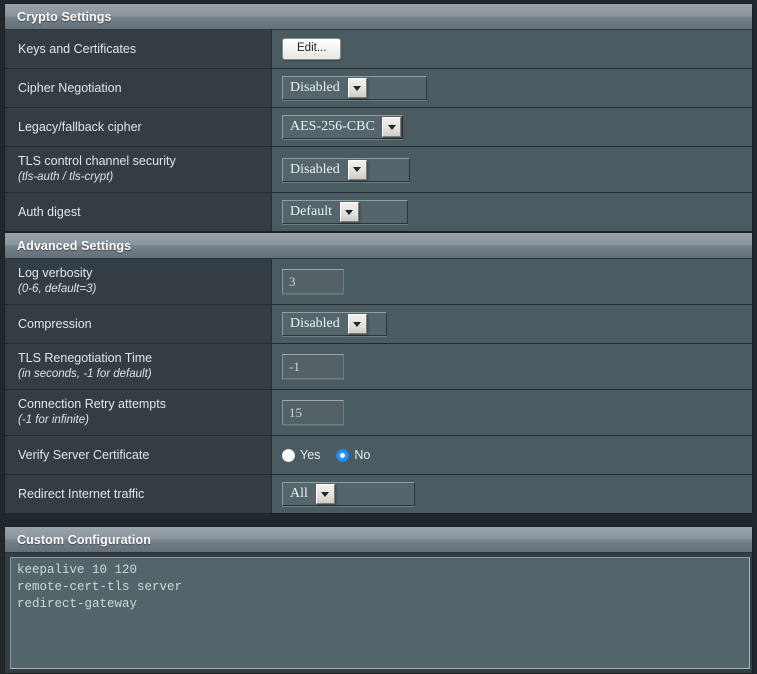 This screenshot has height=674, width=757. What do you see at coordinates (512, 127) in the screenshot?
I see `row-field: AES-256-CBC` at bounding box center [512, 127].